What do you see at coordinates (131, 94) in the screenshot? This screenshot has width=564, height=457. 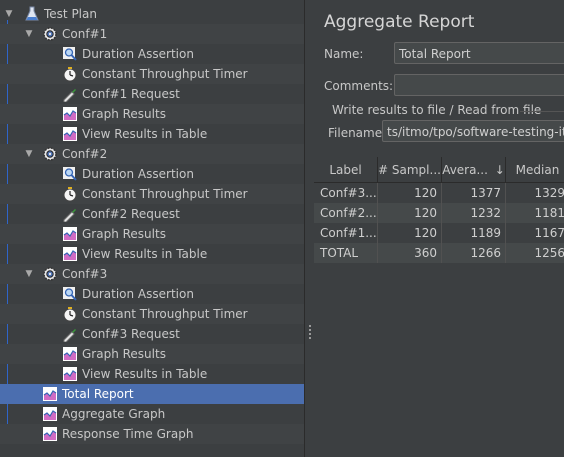 I see `tree-item-label: Conf#1 Request` at bounding box center [131, 94].